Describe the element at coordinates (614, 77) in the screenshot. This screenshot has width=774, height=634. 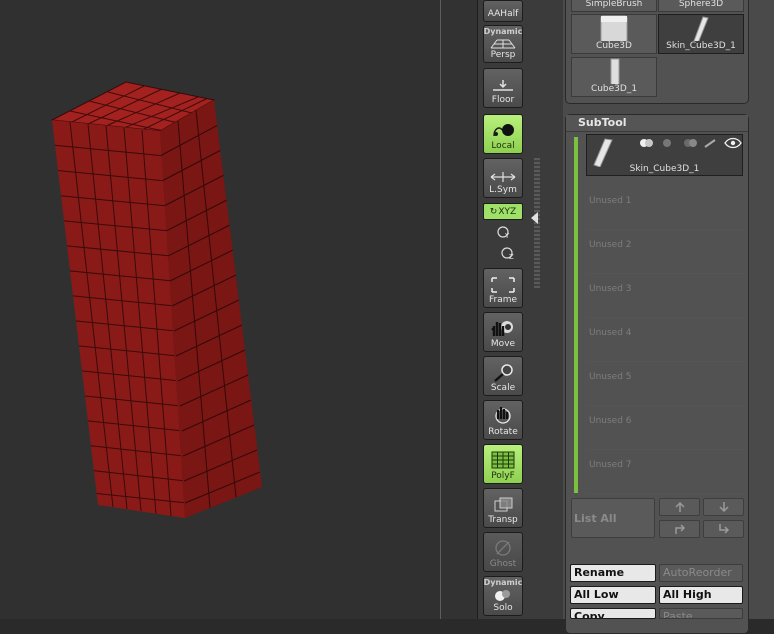
I see `tool-slot-cube3d-1: Cube3D_1` at that location.